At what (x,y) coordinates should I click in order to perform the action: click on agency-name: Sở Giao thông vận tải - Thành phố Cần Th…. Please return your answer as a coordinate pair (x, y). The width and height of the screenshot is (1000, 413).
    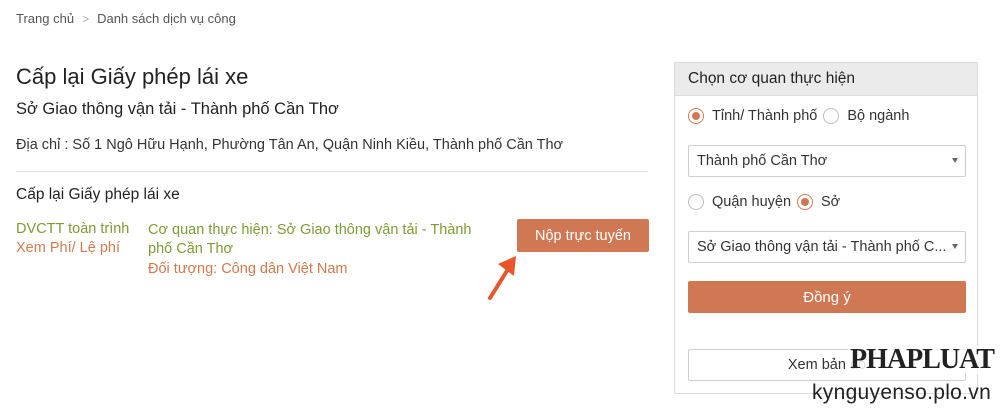
    Looking at the image, I should click on (177, 109).